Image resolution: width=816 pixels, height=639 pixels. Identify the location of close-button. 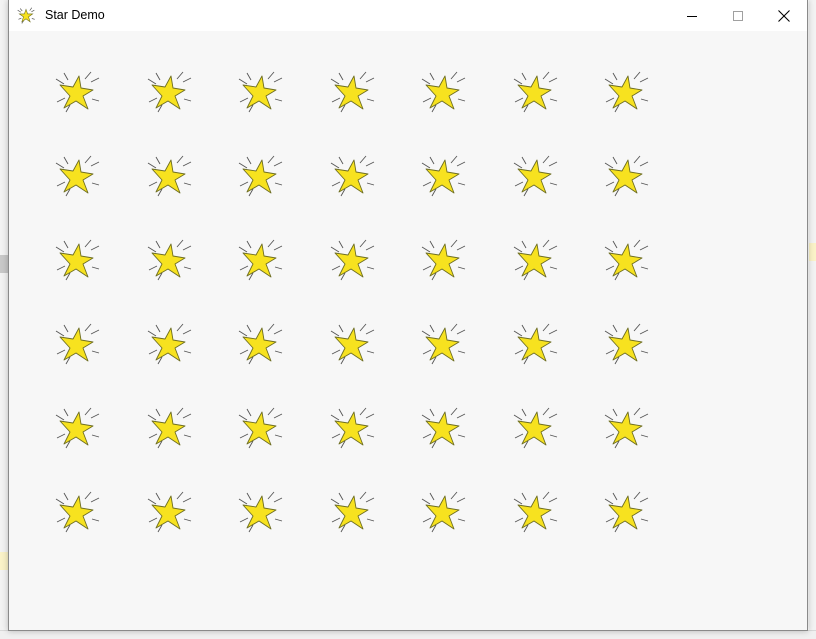
(784, 15).